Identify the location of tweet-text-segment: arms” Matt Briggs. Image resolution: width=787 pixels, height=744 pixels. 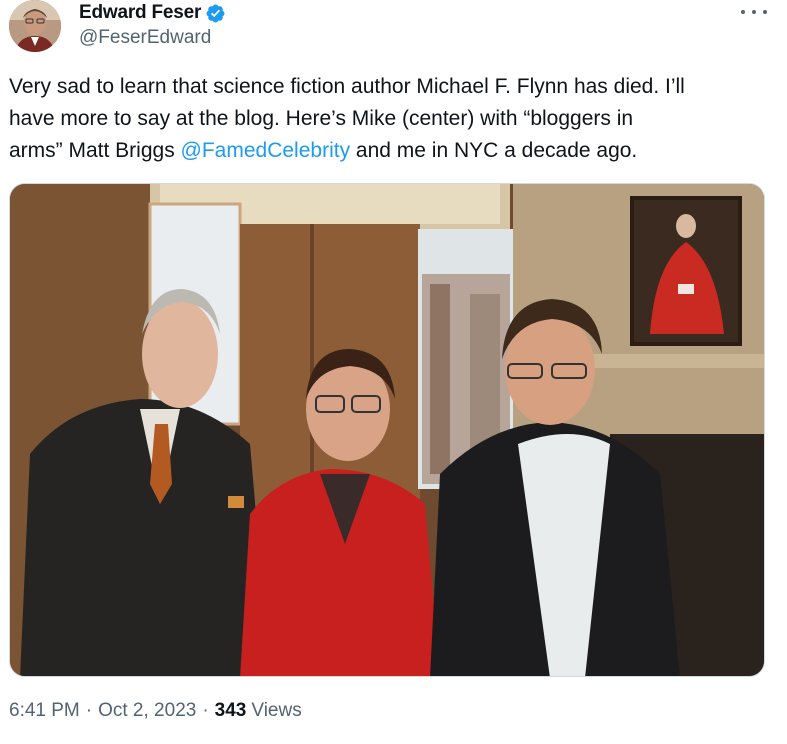
(95, 150).